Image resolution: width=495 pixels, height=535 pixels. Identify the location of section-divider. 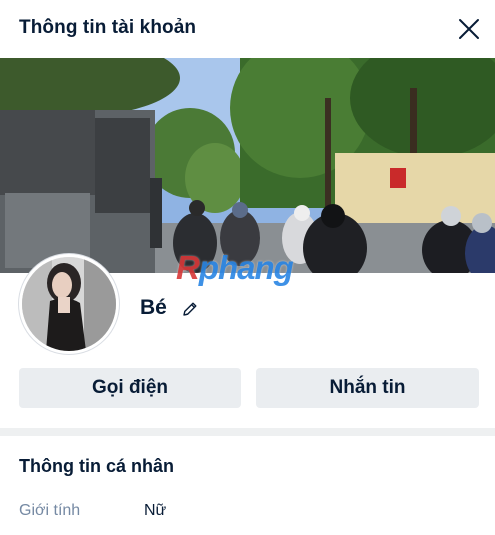
(247, 432).